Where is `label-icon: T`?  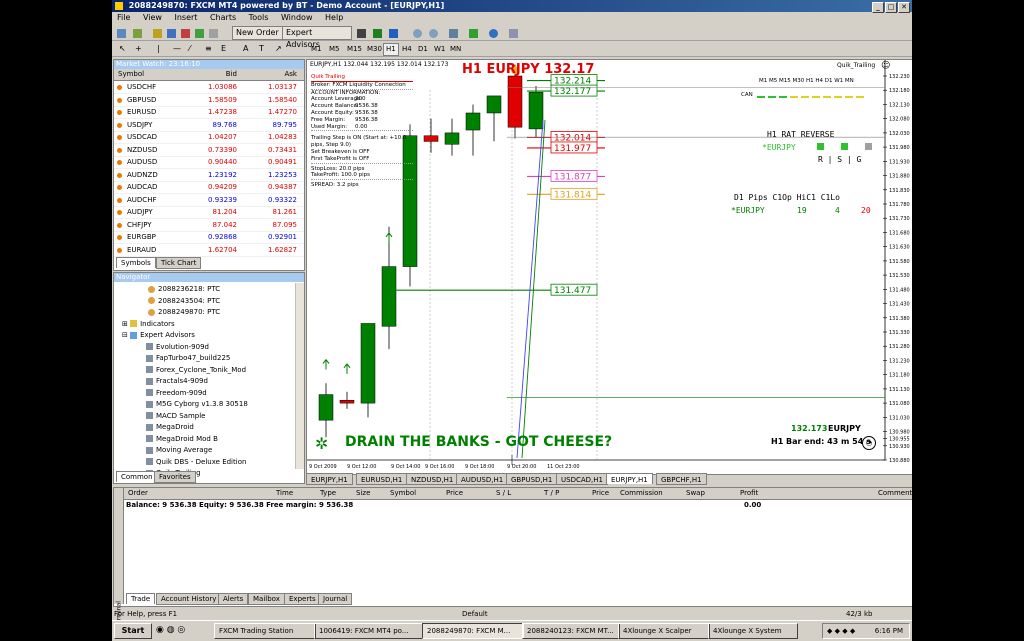 label-icon: T is located at coordinates (261, 49).